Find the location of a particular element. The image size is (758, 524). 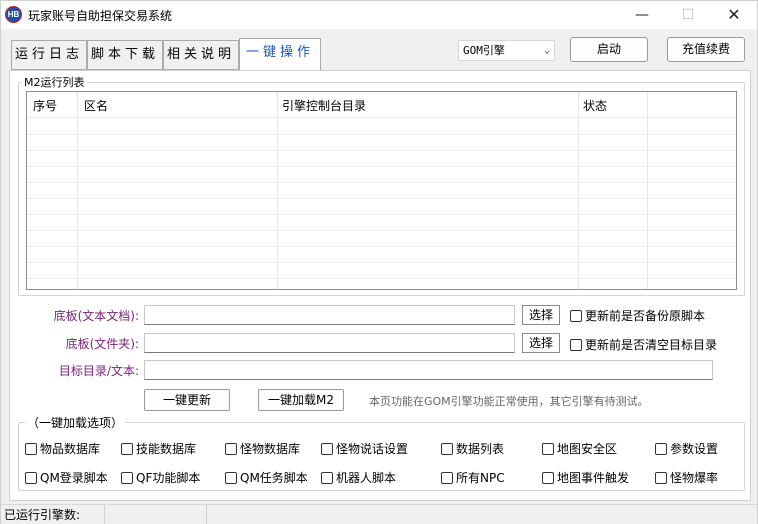

option-data-list: 数据列表 is located at coordinates (472, 448).